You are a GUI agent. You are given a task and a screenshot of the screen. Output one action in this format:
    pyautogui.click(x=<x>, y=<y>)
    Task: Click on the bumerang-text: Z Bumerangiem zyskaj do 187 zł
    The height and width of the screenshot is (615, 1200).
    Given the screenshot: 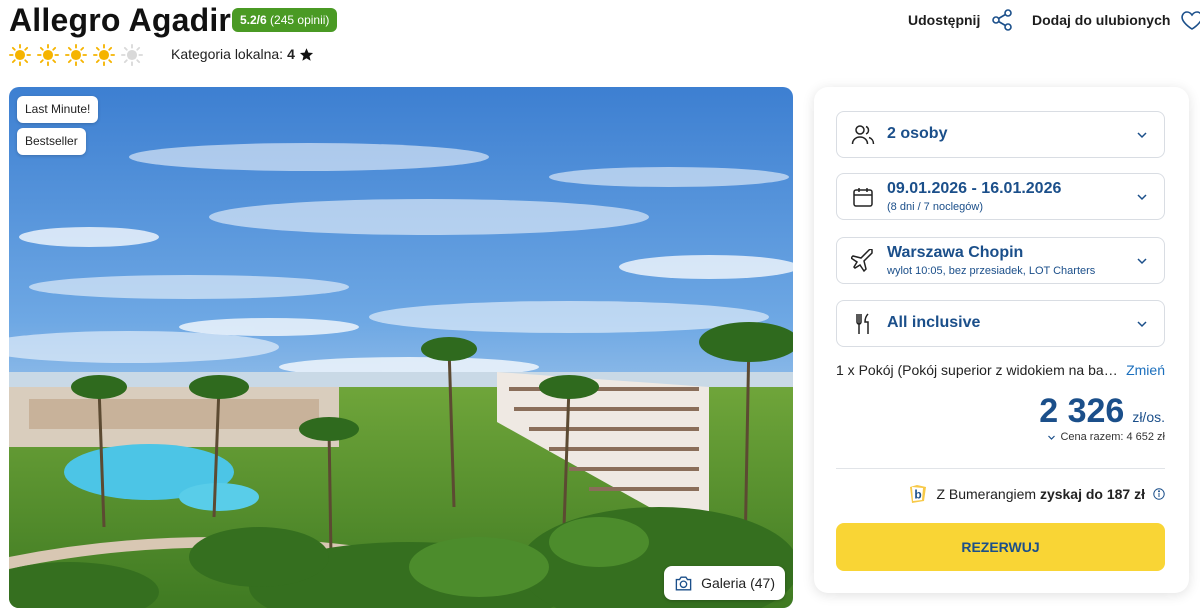 What is the action you would take?
    pyautogui.click(x=1040, y=494)
    